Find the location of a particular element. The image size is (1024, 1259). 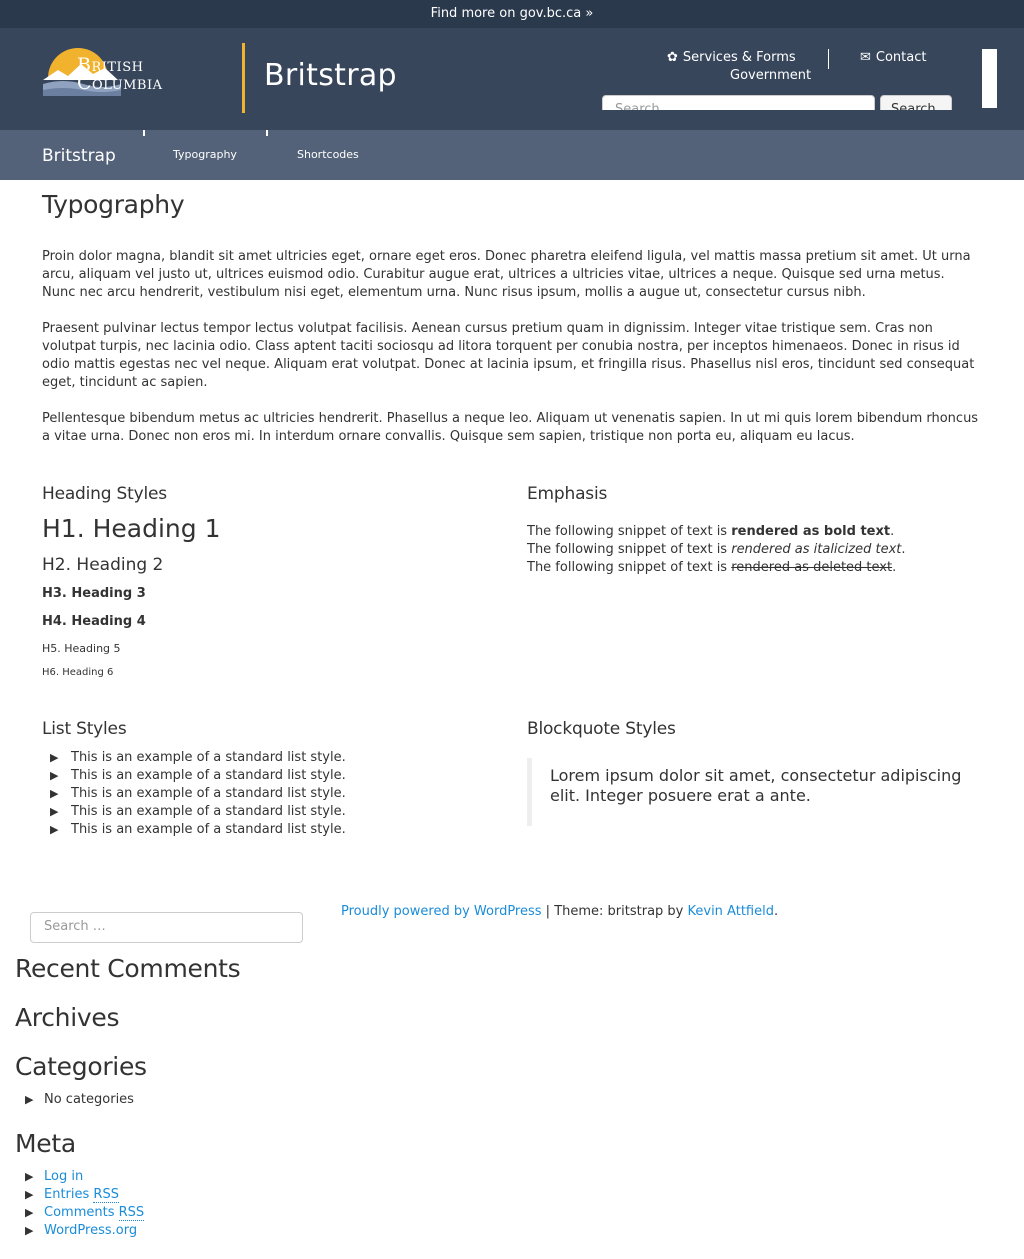

government-link: Government is located at coordinates (770, 75).